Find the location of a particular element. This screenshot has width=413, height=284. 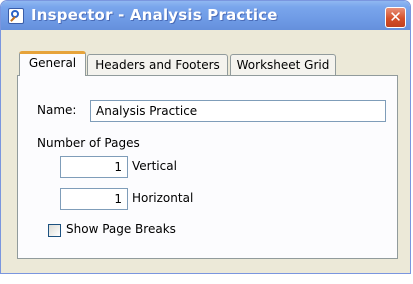

show-page-breaks-label: Show Page Breaks is located at coordinates (121, 229).